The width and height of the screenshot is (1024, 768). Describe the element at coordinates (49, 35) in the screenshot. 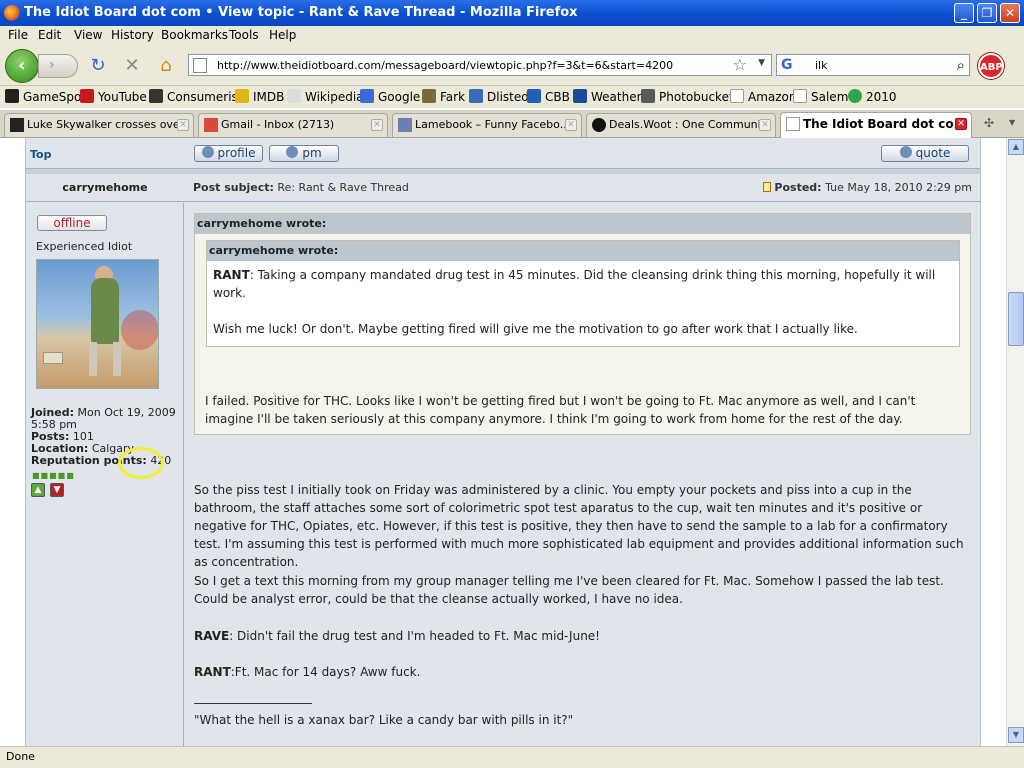

I see `menu-edit: Edit` at that location.